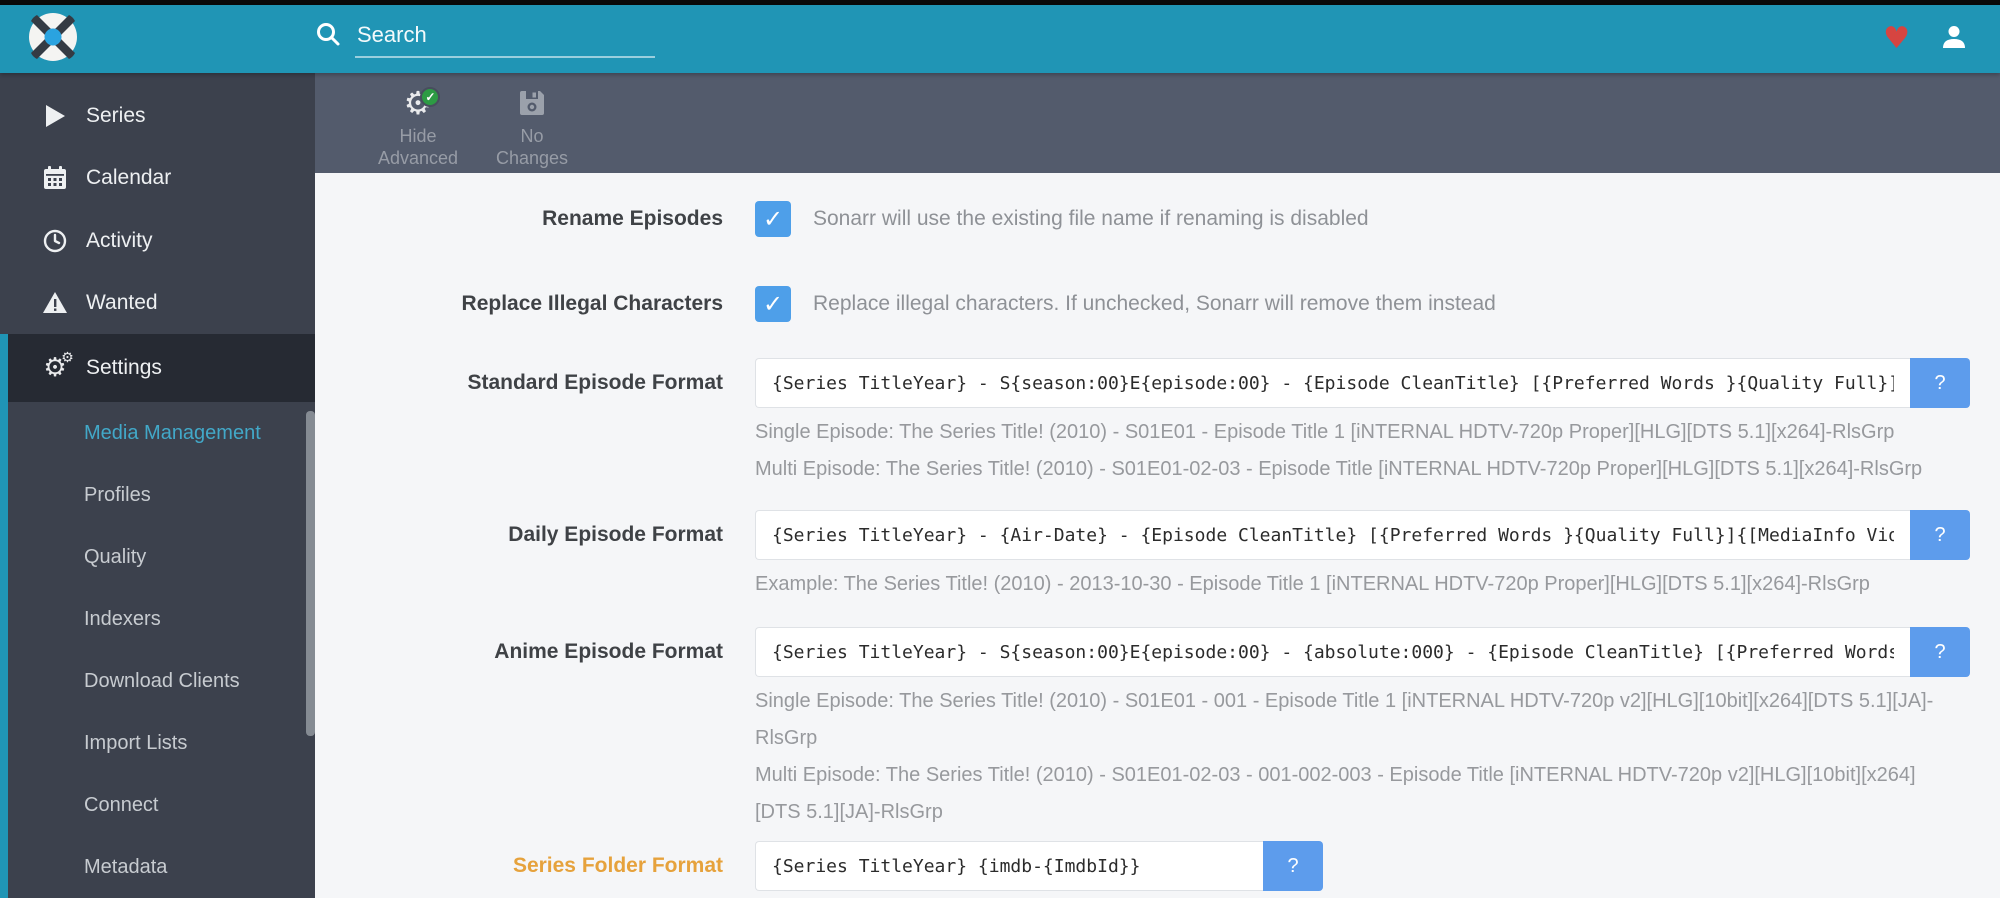 This screenshot has height=898, width=2000. I want to click on play-icon, so click(55, 116).